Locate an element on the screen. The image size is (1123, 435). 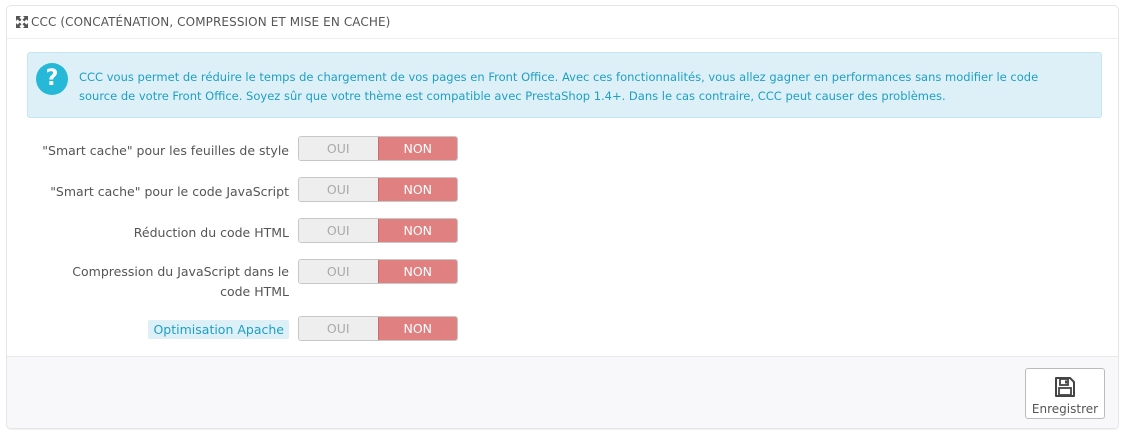
toggle-apache: OUI NON is located at coordinates (378, 328).